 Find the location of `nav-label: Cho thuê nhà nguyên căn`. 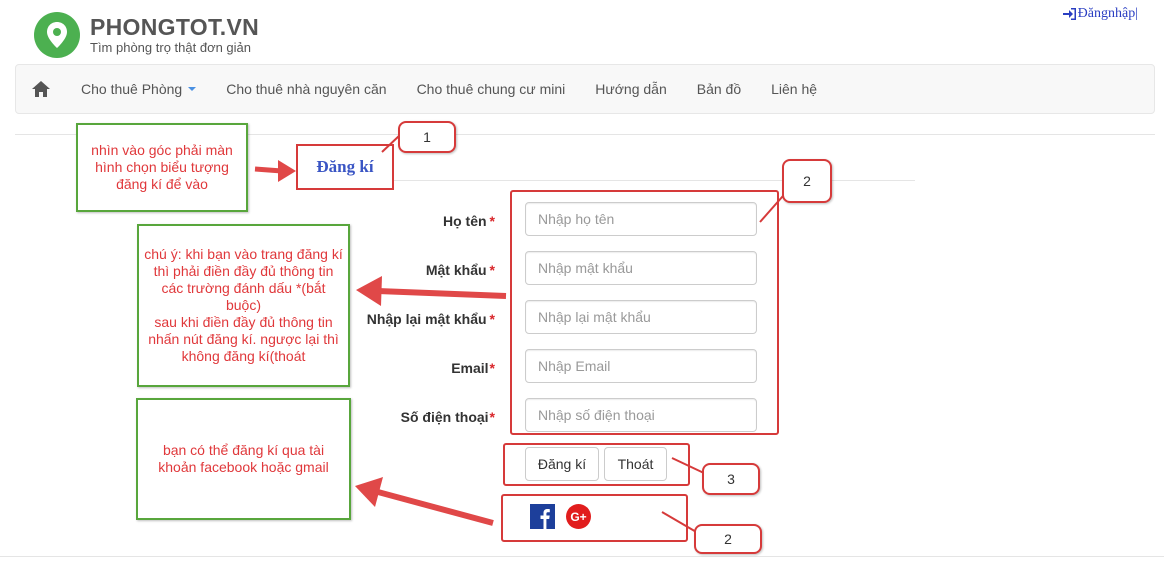

nav-label: Cho thuê nhà nguyên căn is located at coordinates (306, 89).